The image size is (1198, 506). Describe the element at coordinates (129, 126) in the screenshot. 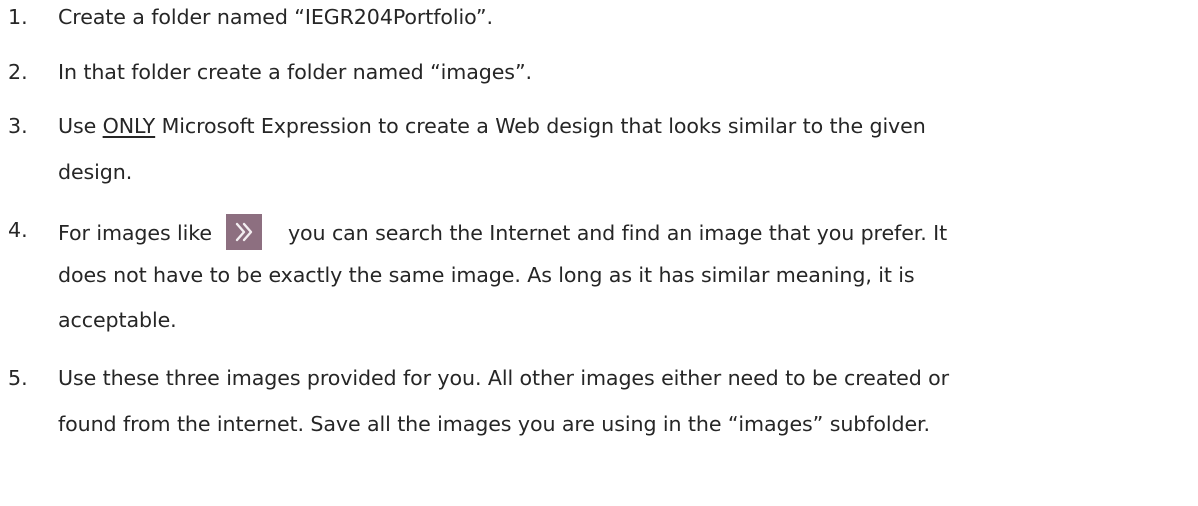

I see `emphasis-underlined: ONLY` at that location.